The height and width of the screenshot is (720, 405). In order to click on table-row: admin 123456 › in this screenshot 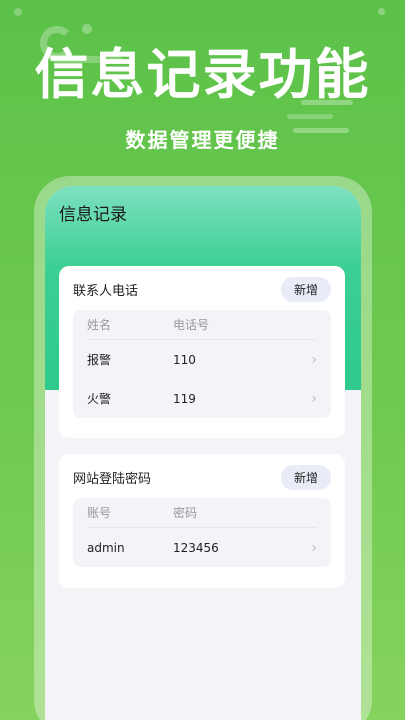, I will do `click(202, 547)`.